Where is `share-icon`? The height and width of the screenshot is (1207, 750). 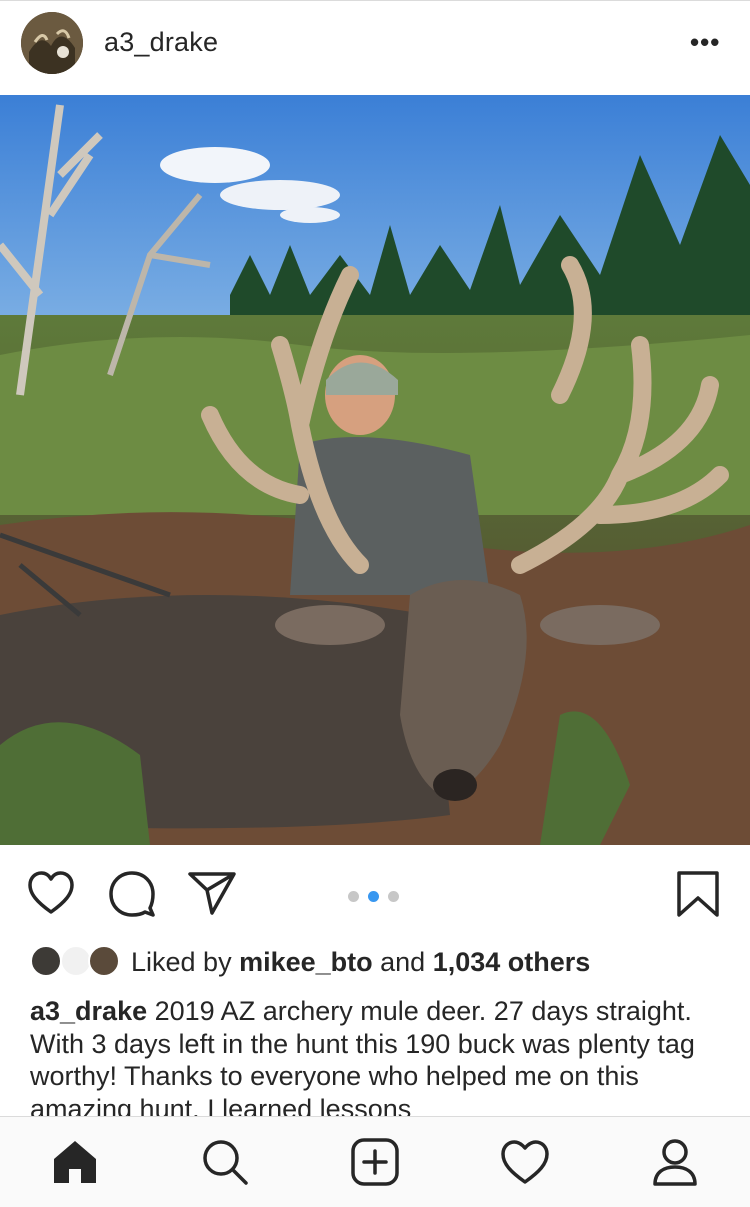
share-icon is located at coordinates (212, 893).